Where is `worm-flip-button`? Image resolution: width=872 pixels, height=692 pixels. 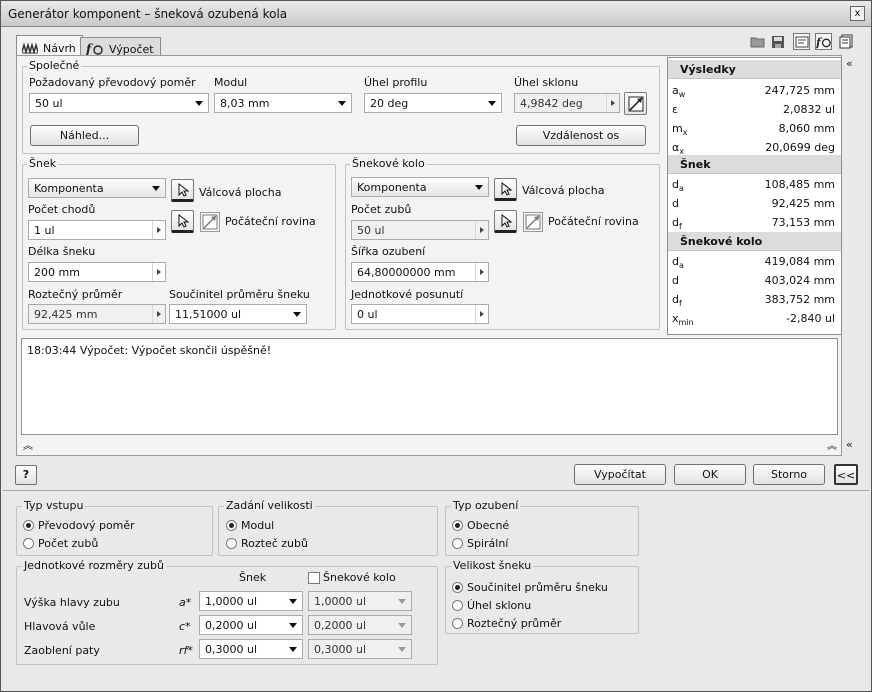
worm-flip-button is located at coordinates (210, 222).